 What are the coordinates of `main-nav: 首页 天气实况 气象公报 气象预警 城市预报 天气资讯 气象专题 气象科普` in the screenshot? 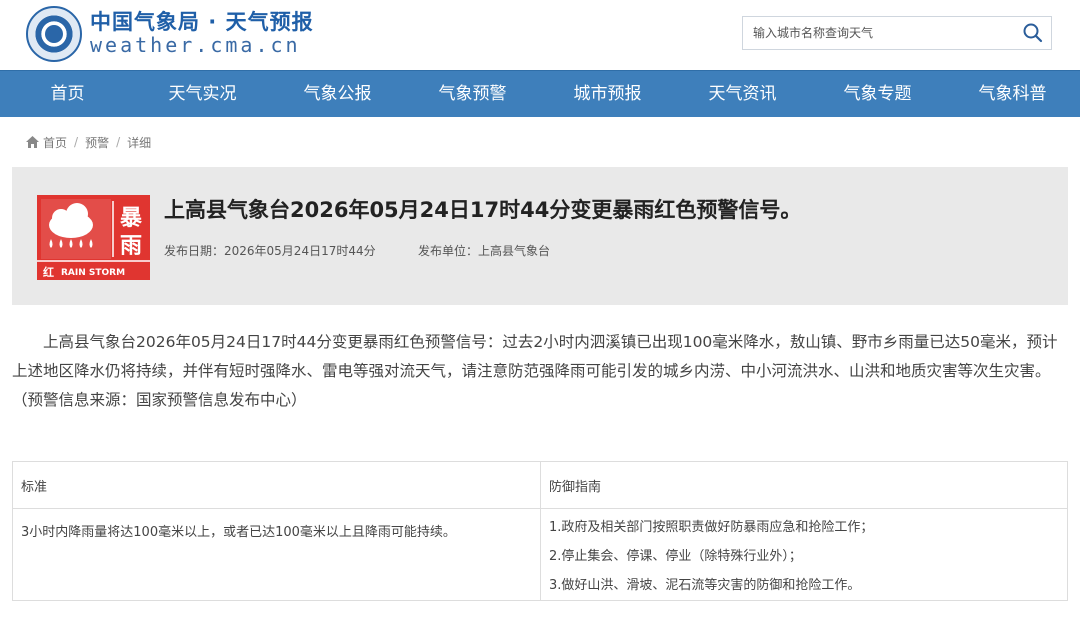 It's located at (540, 93).